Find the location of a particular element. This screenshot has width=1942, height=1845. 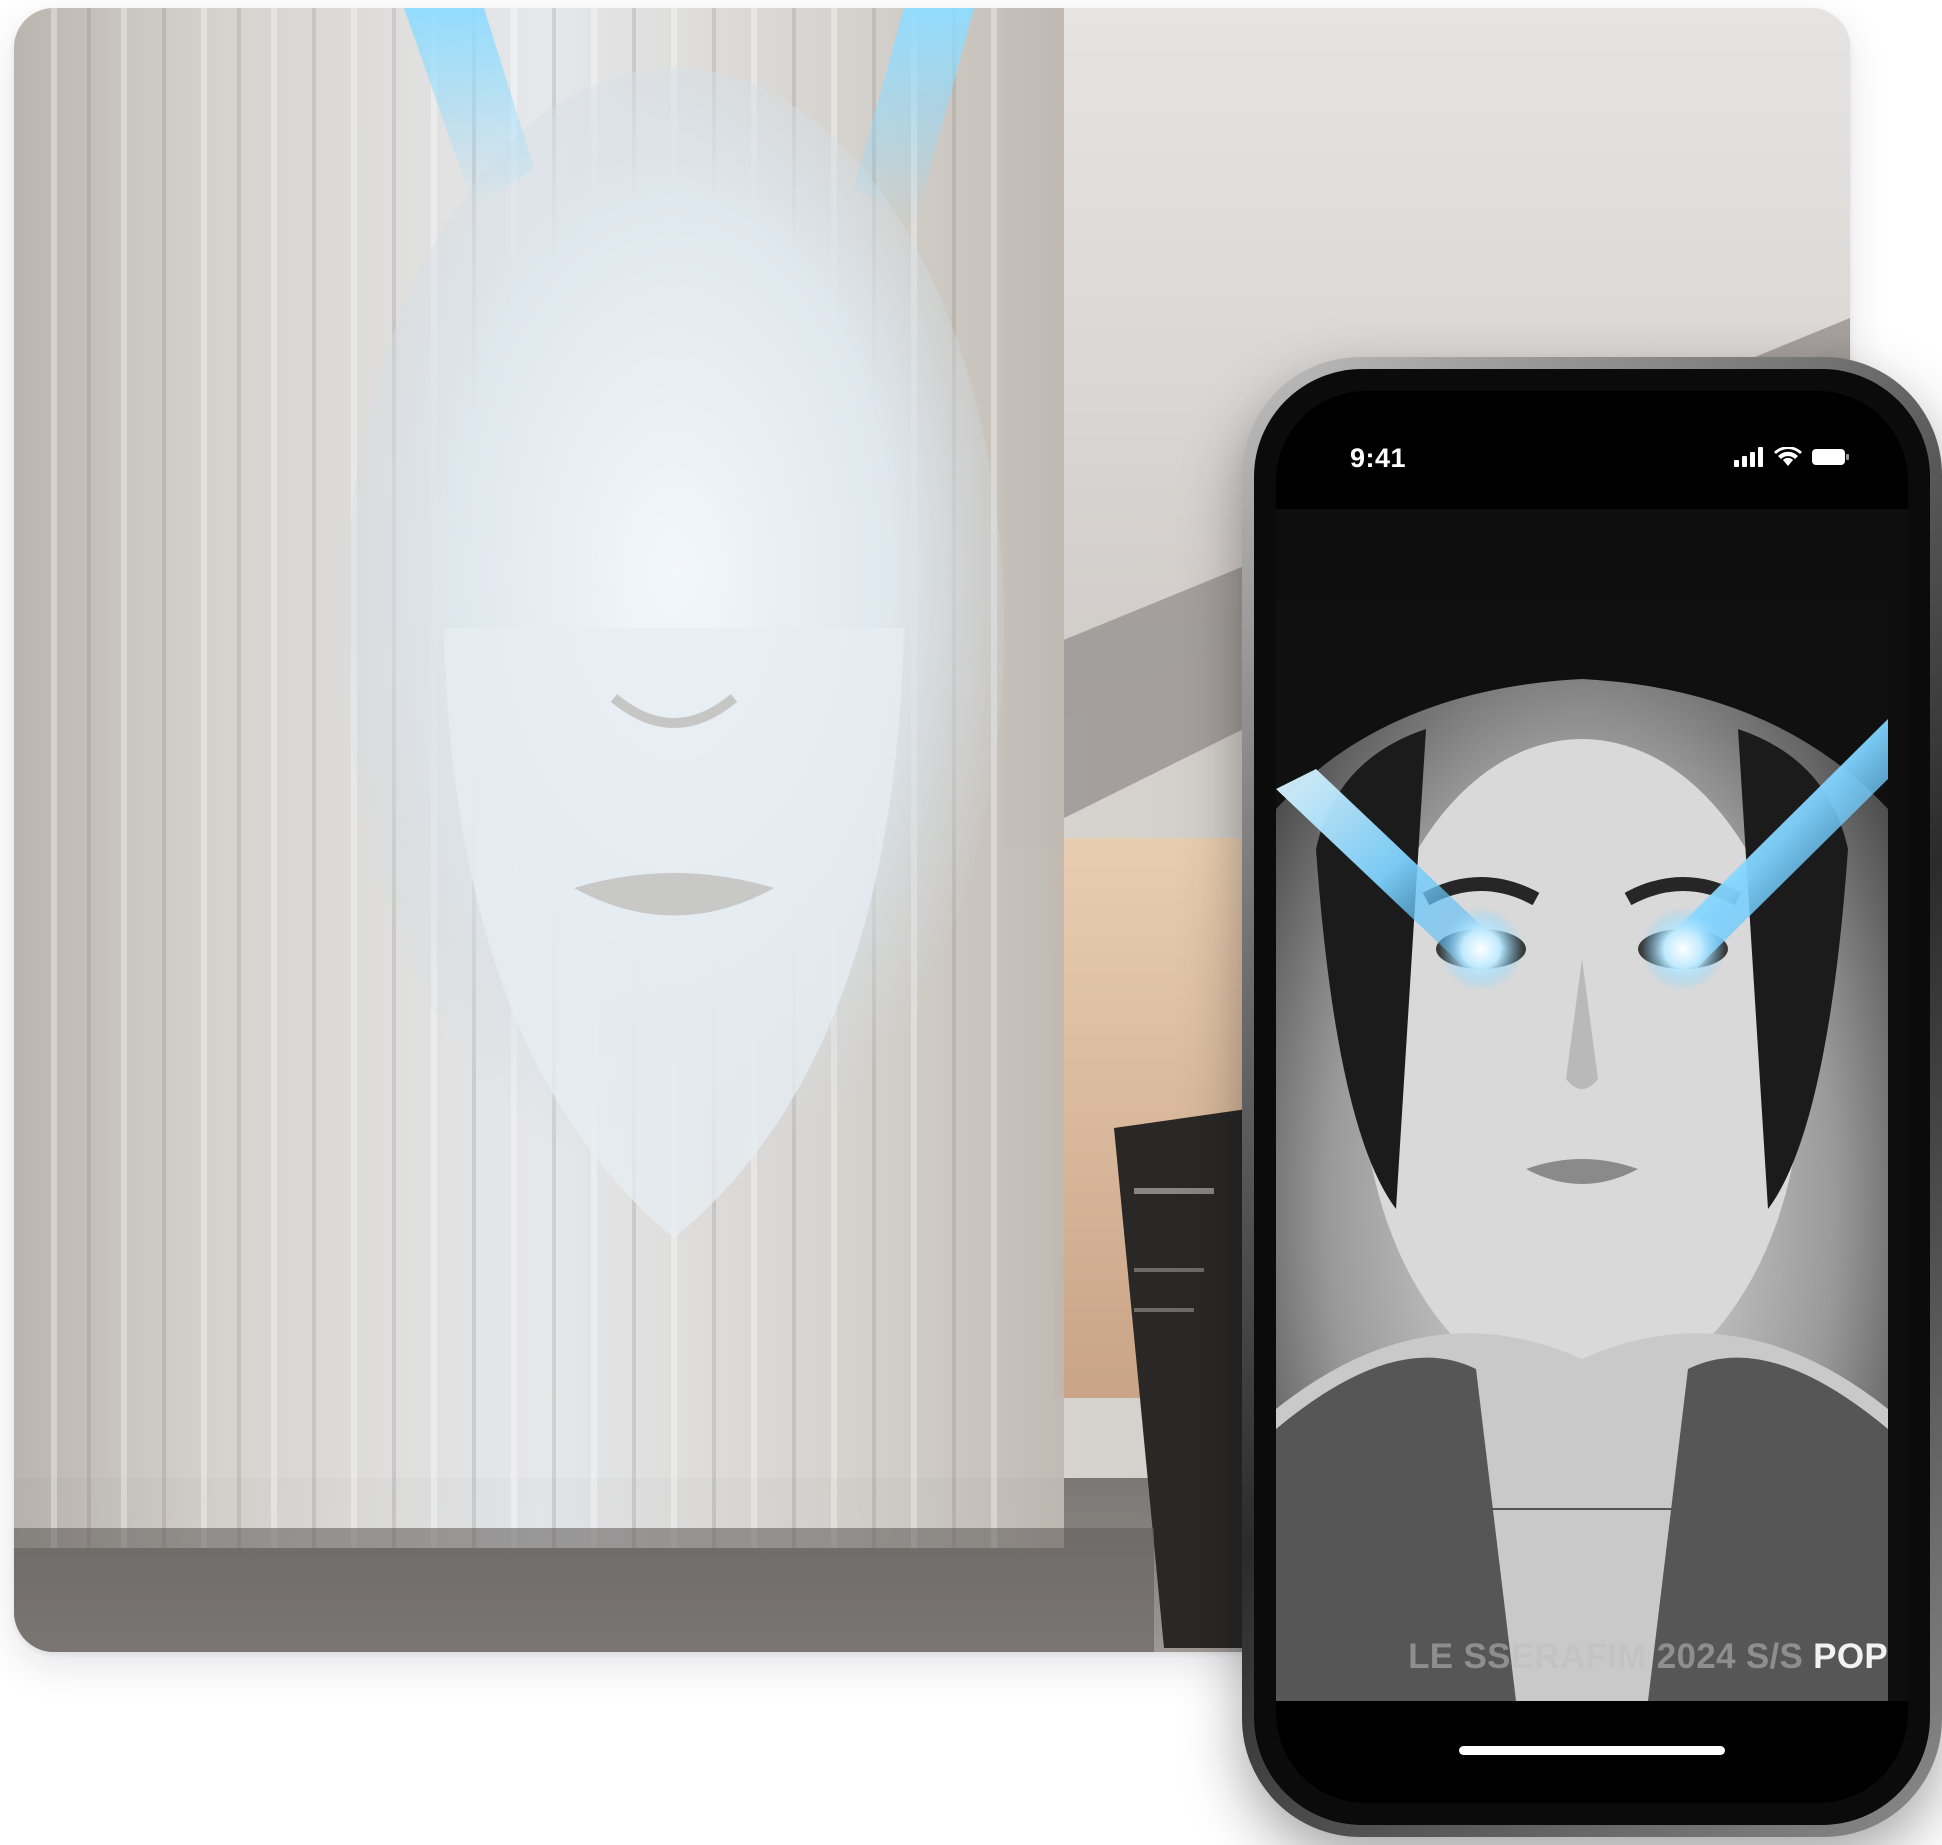

status-time: 9:41 is located at coordinates (1378, 458).